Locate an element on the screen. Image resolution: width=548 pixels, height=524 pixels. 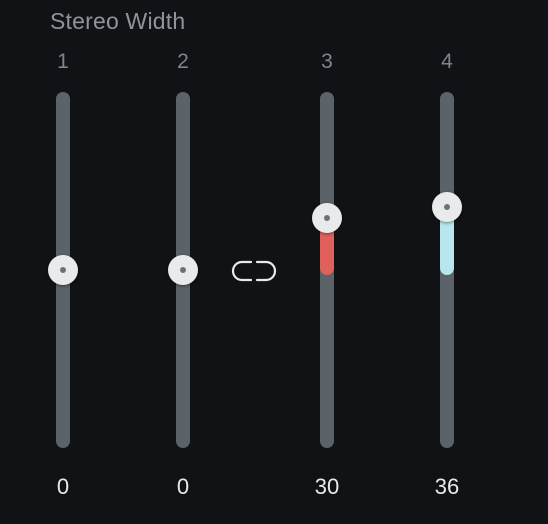
channel-value: 36 is located at coordinates (447, 486).